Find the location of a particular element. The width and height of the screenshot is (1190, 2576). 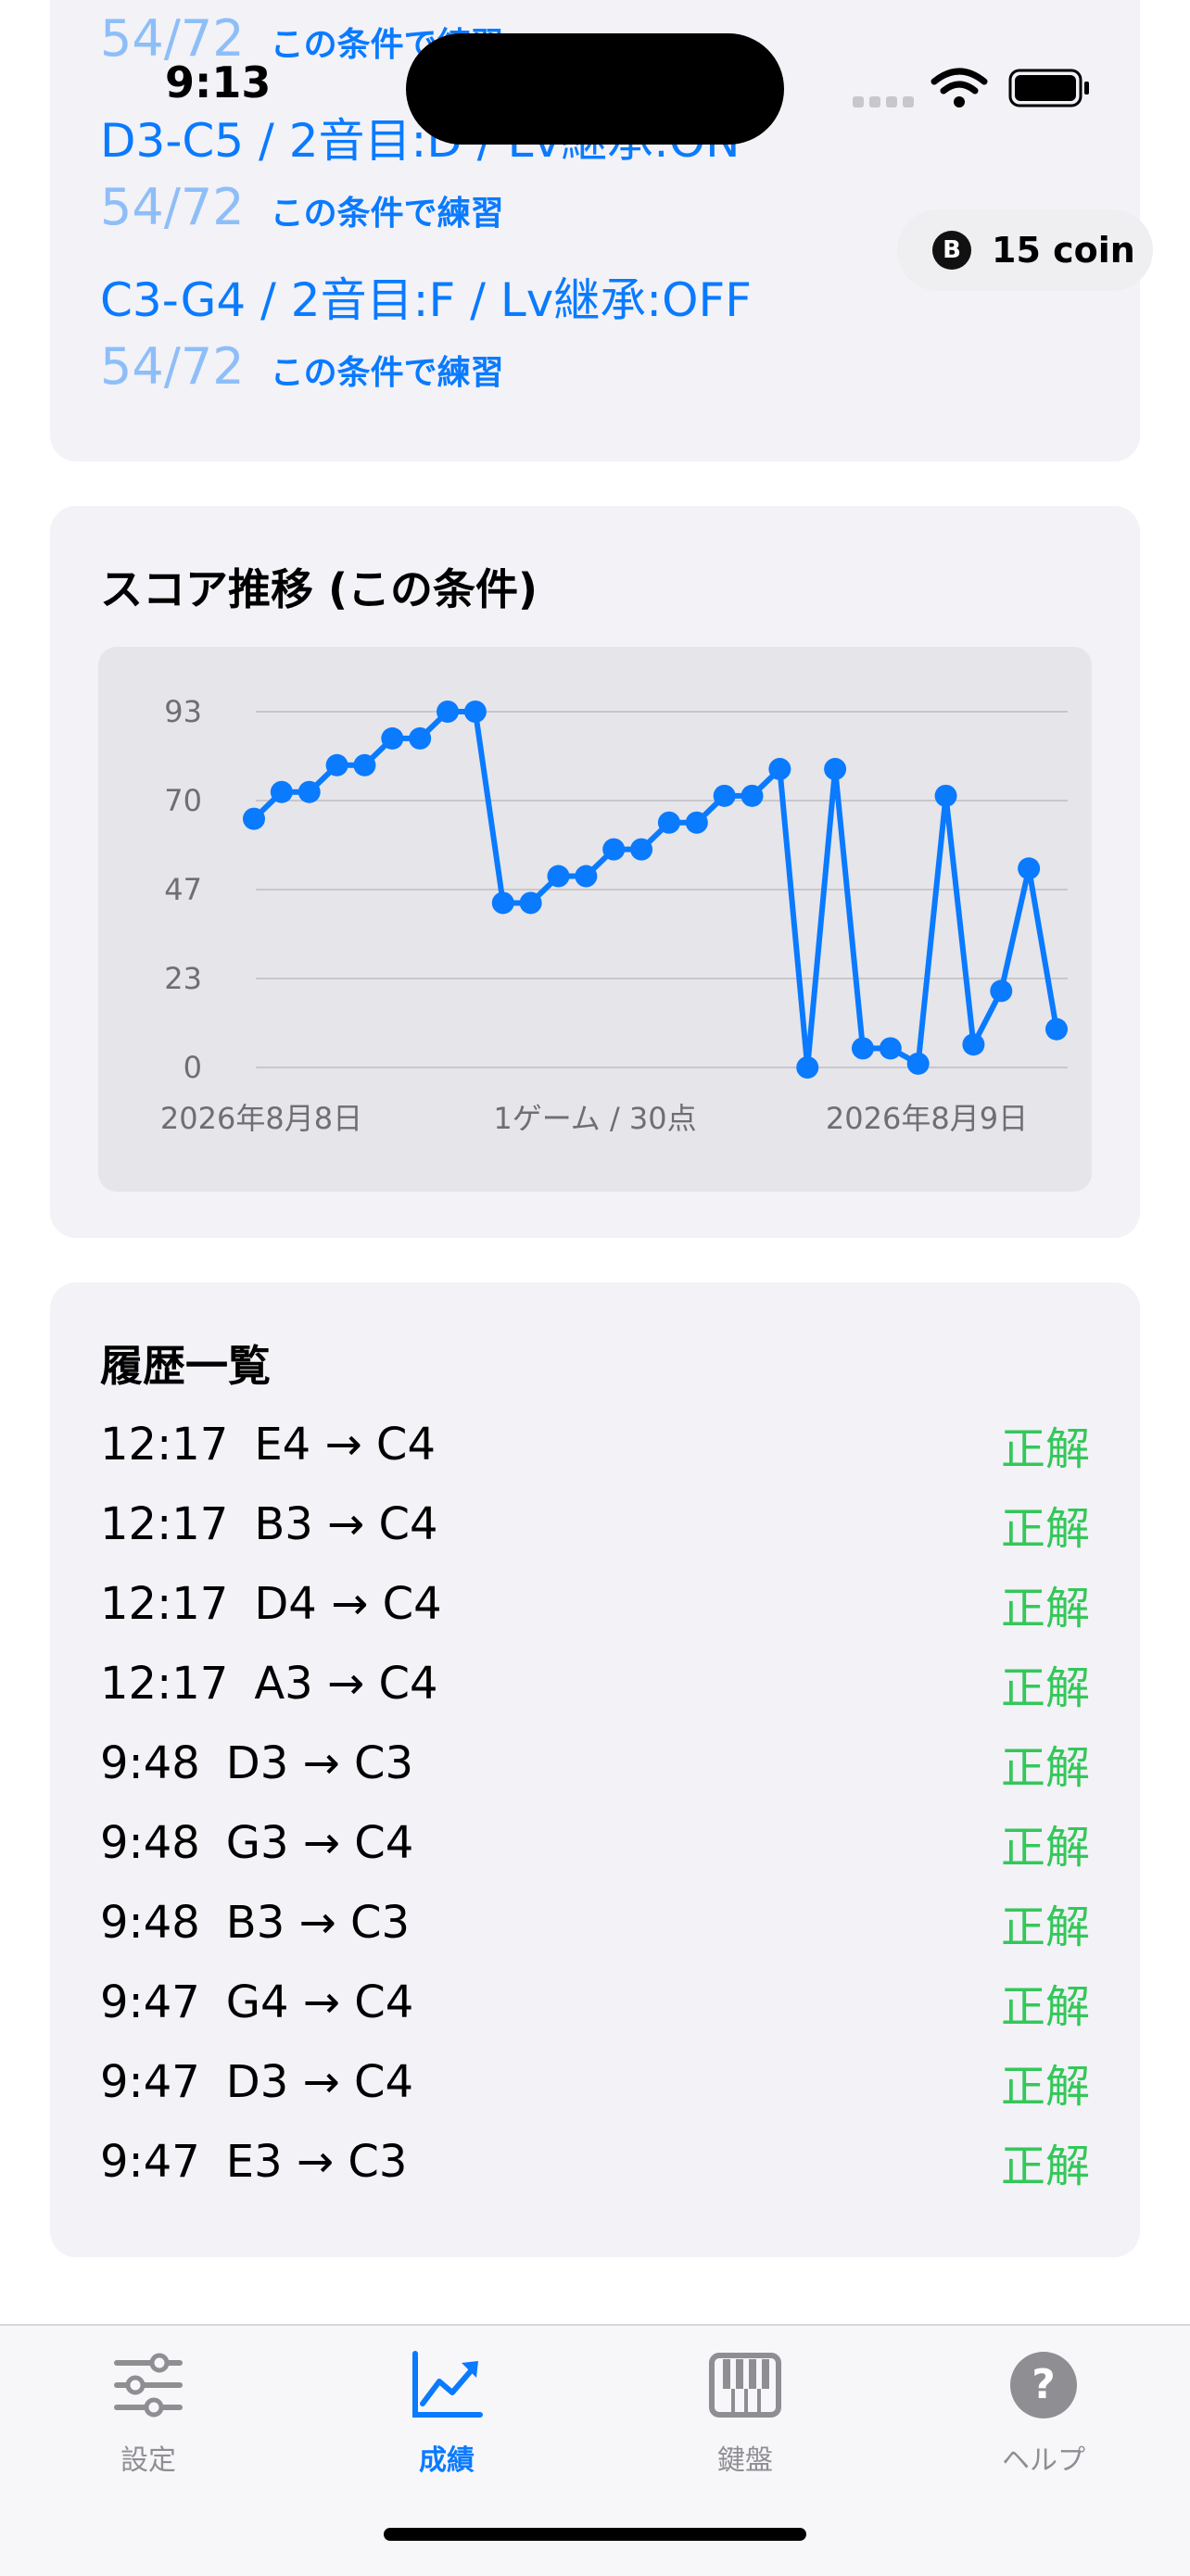

history-row: 9:47 E3 → C3 正解 is located at coordinates (595, 2162).